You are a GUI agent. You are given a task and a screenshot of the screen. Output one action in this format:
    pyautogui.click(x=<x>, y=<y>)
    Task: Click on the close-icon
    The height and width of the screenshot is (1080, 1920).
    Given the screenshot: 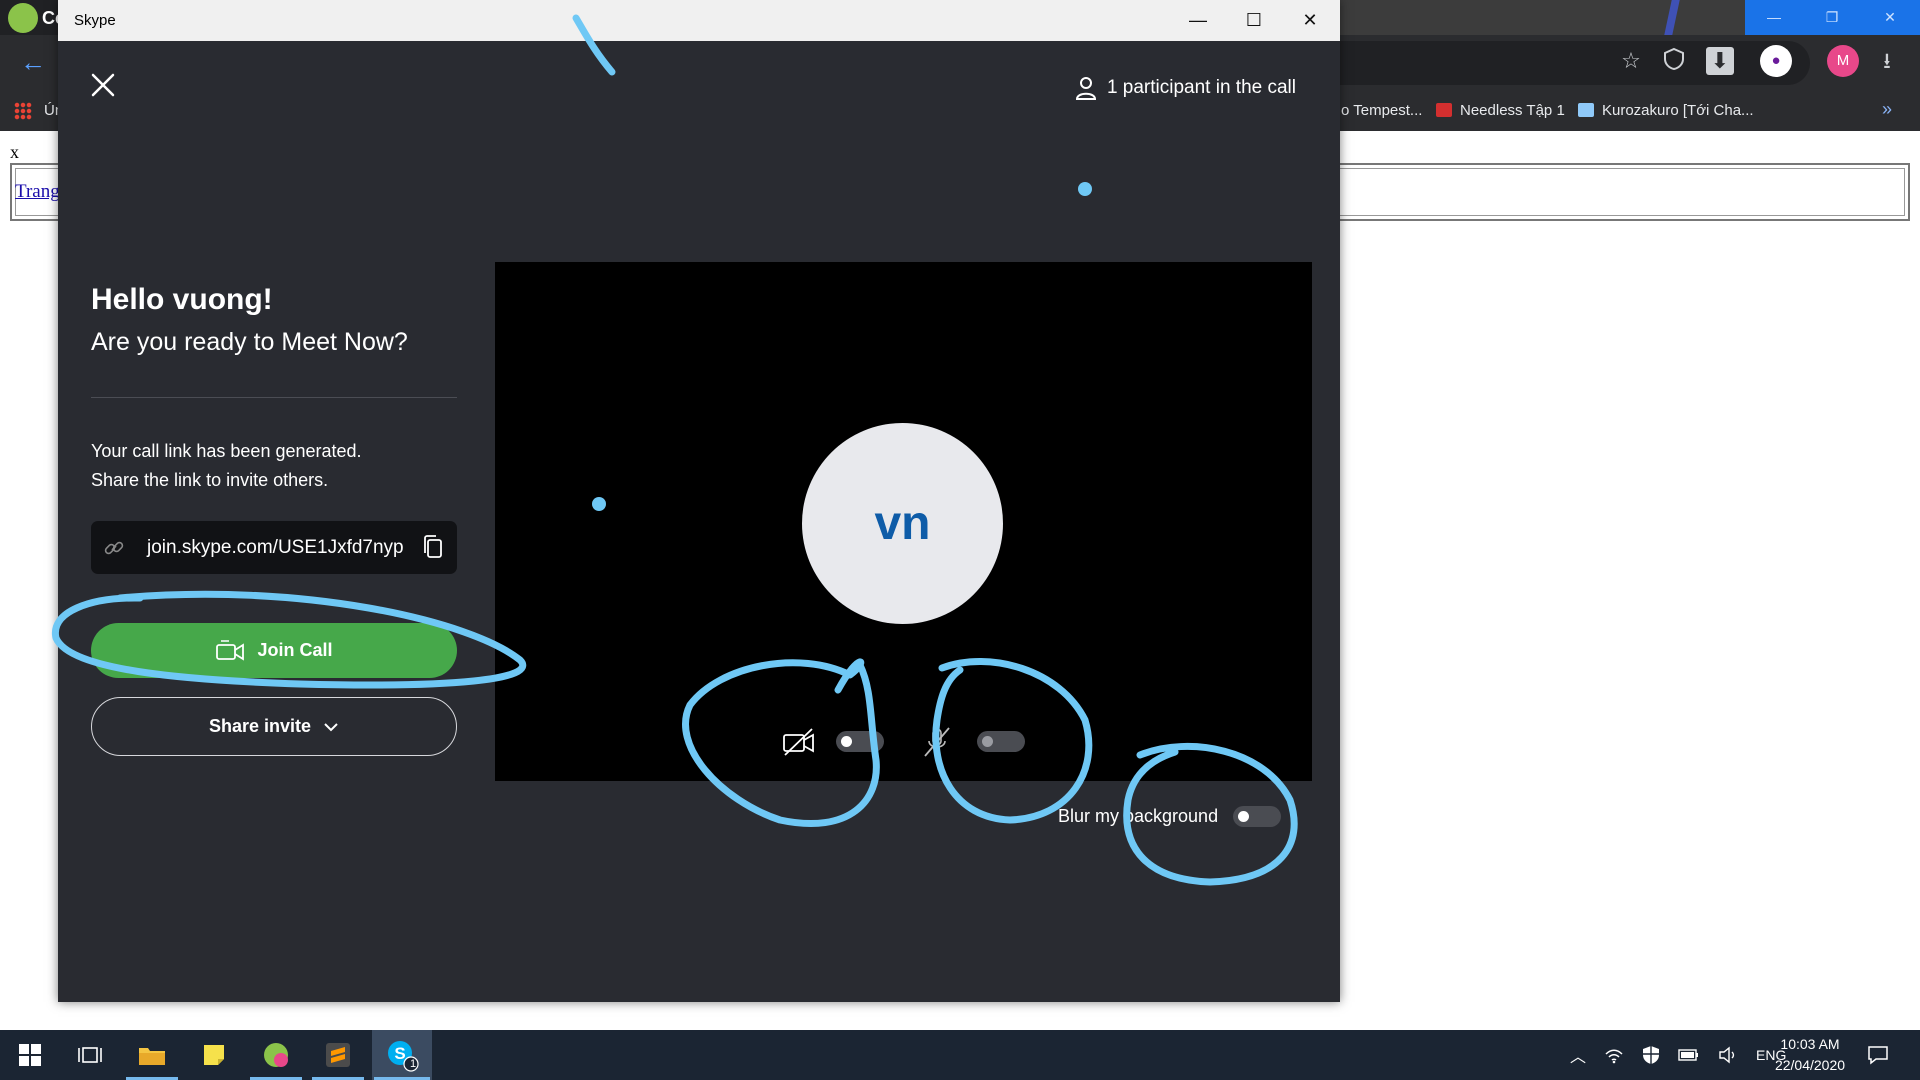 What is the action you would take?
    pyautogui.click(x=103, y=85)
    